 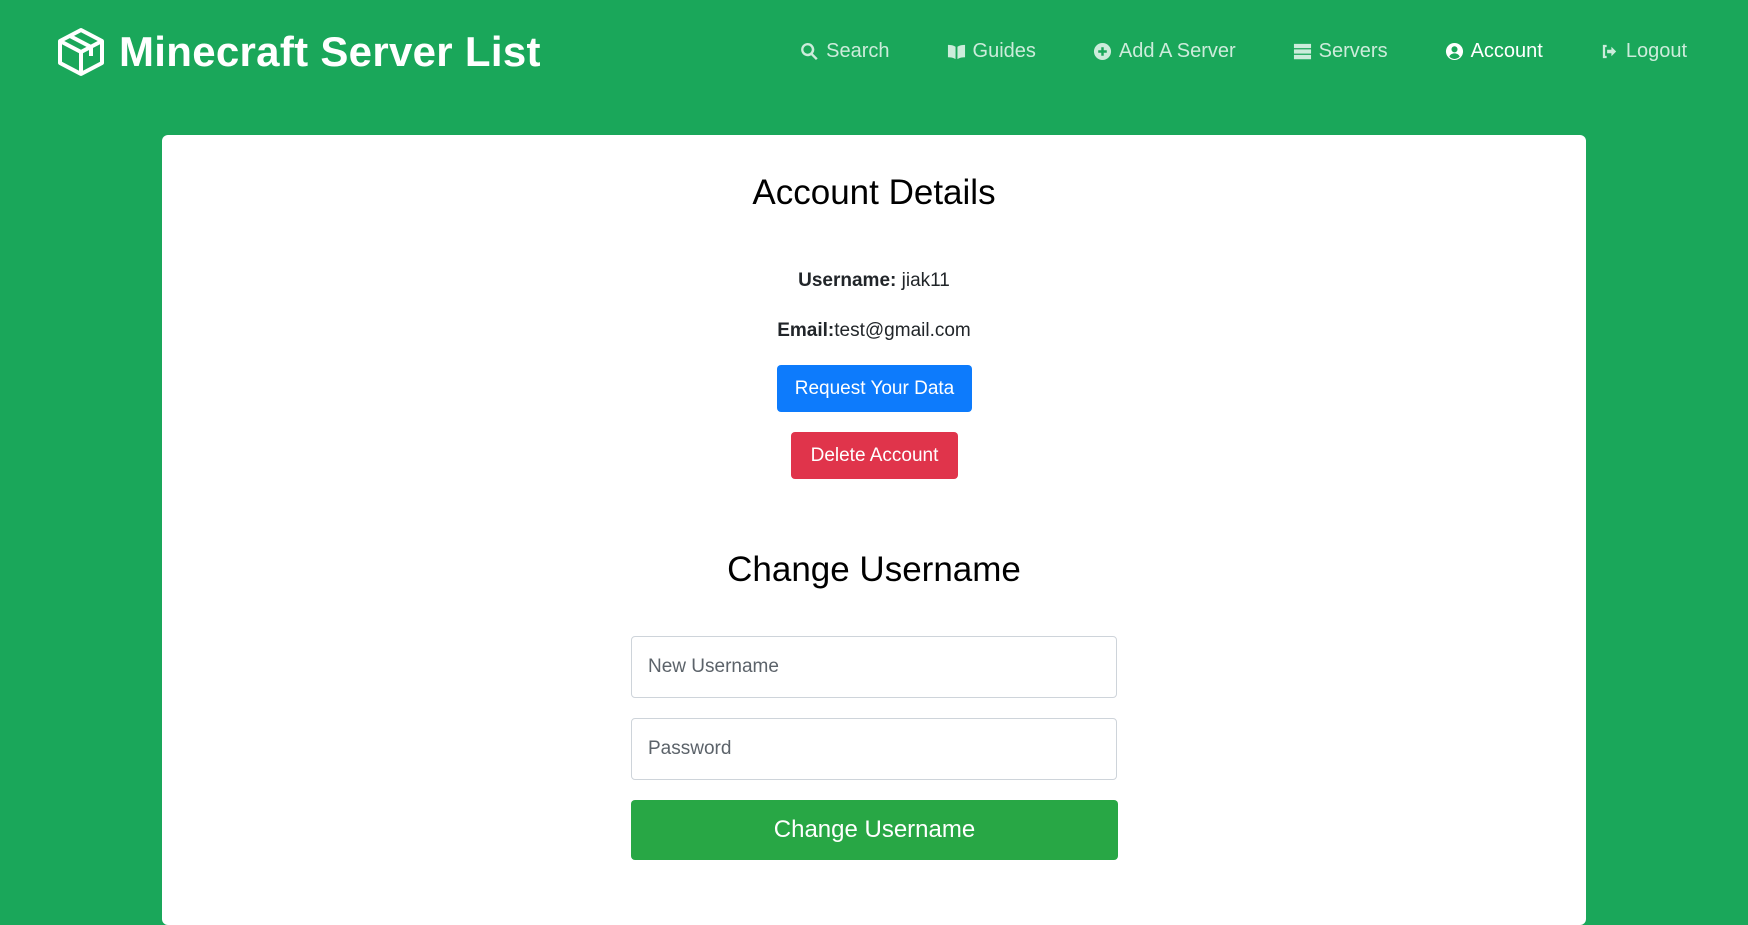 What do you see at coordinates (806, 330) in the screenshot?
I see `email-label: Email:` at bounding box center [806, 330].